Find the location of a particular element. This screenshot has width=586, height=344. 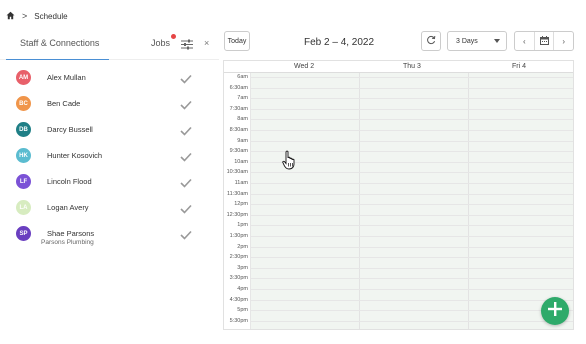

avatar: SP is located at coordinates (23, 233).